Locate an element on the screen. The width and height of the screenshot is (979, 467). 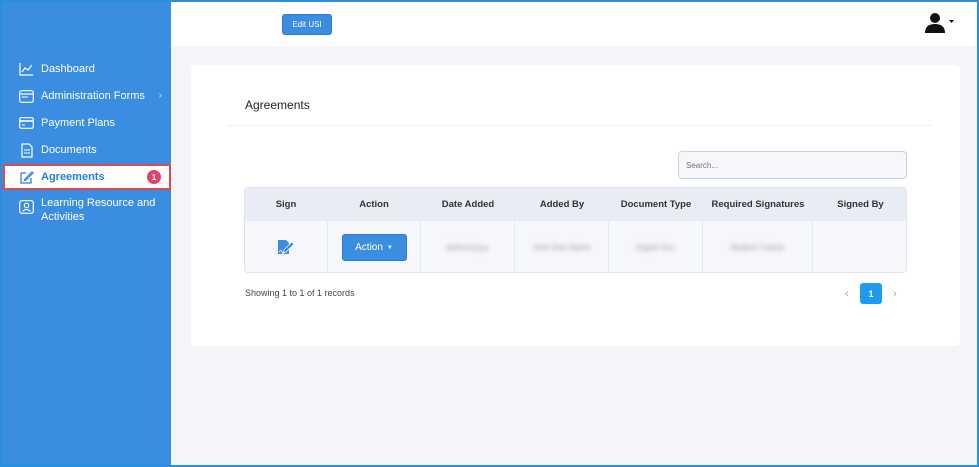
edit-icon is located at coordinates (26, 177).